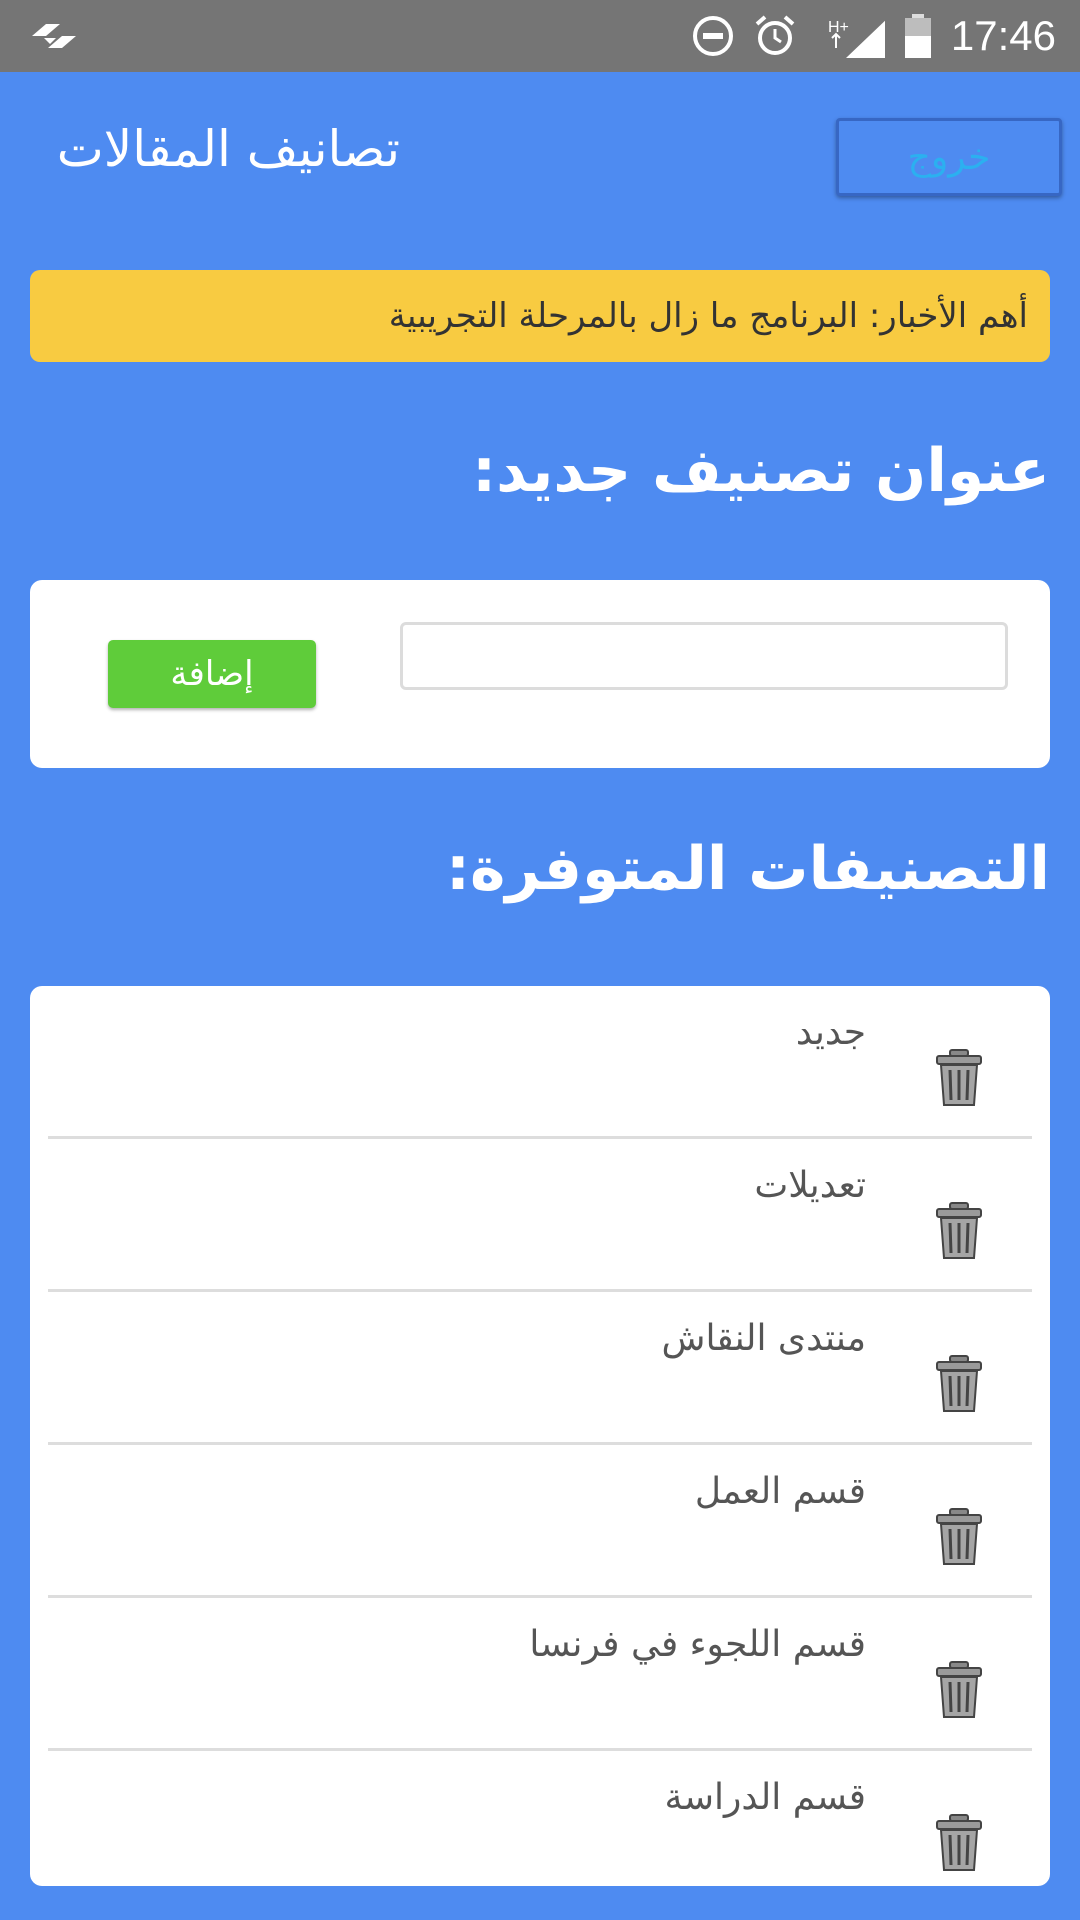 This screenshot has height=1920, width=1080. What do you see at coordinates (765, 1797) in the screenshot?
I see `category-label: قسم الدراسة` at bounding box center [765, 1797].